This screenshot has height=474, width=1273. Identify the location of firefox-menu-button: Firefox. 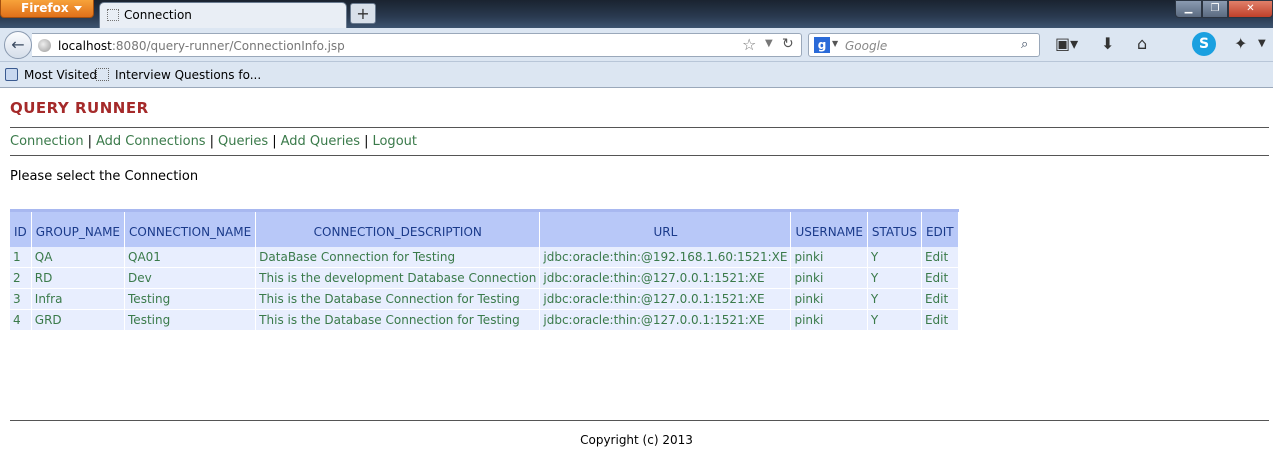
(47, 9).